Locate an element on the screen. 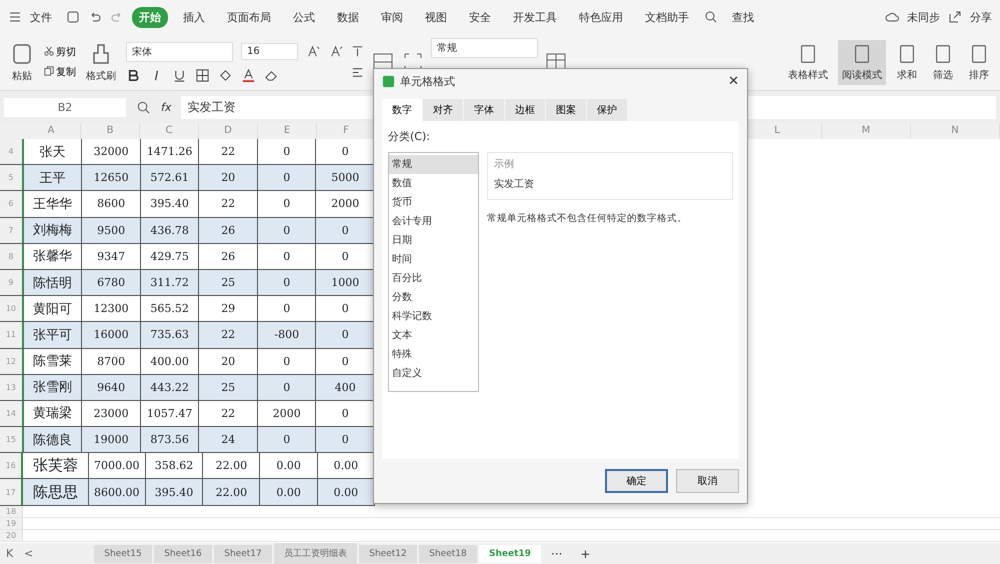 The width and height of the screenshot is (1000, 564). table-cell: 9347 is located at coordinates (111, 256).